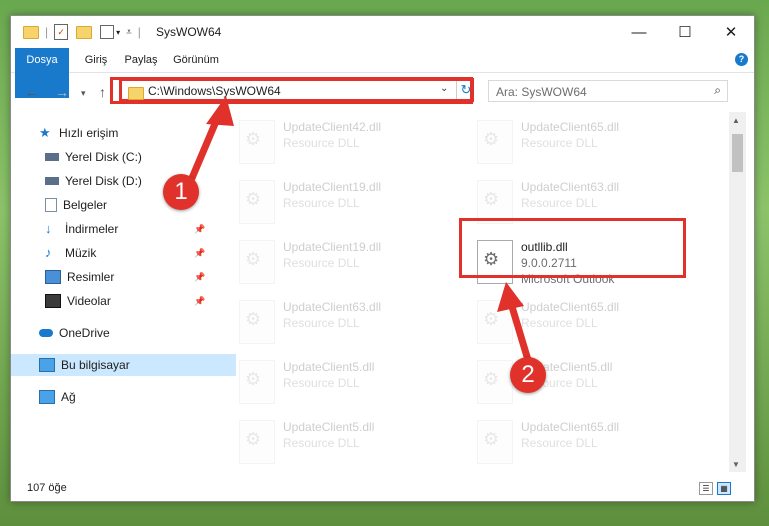 The width and height of the screenshot is (769, 526). Describe the element at coordinates (528, 375) in the screenshot. I see `step-2-badge: 2` at that location.